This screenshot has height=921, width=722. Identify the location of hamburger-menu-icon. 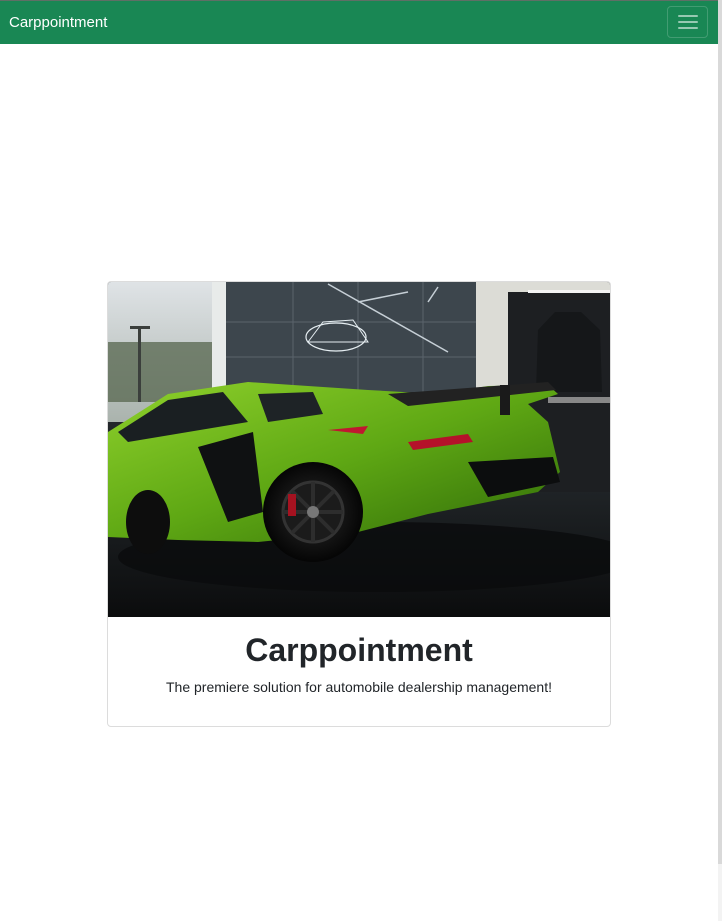
(688, 22).